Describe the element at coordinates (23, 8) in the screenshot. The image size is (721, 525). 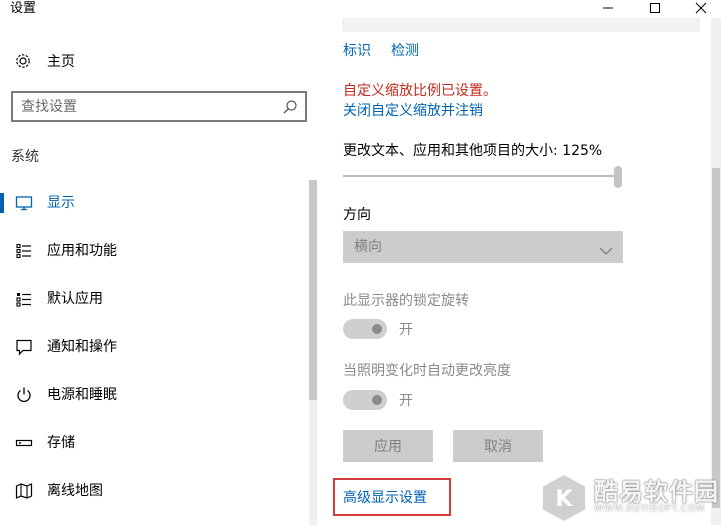
I see `window-title: 设置` at that location.